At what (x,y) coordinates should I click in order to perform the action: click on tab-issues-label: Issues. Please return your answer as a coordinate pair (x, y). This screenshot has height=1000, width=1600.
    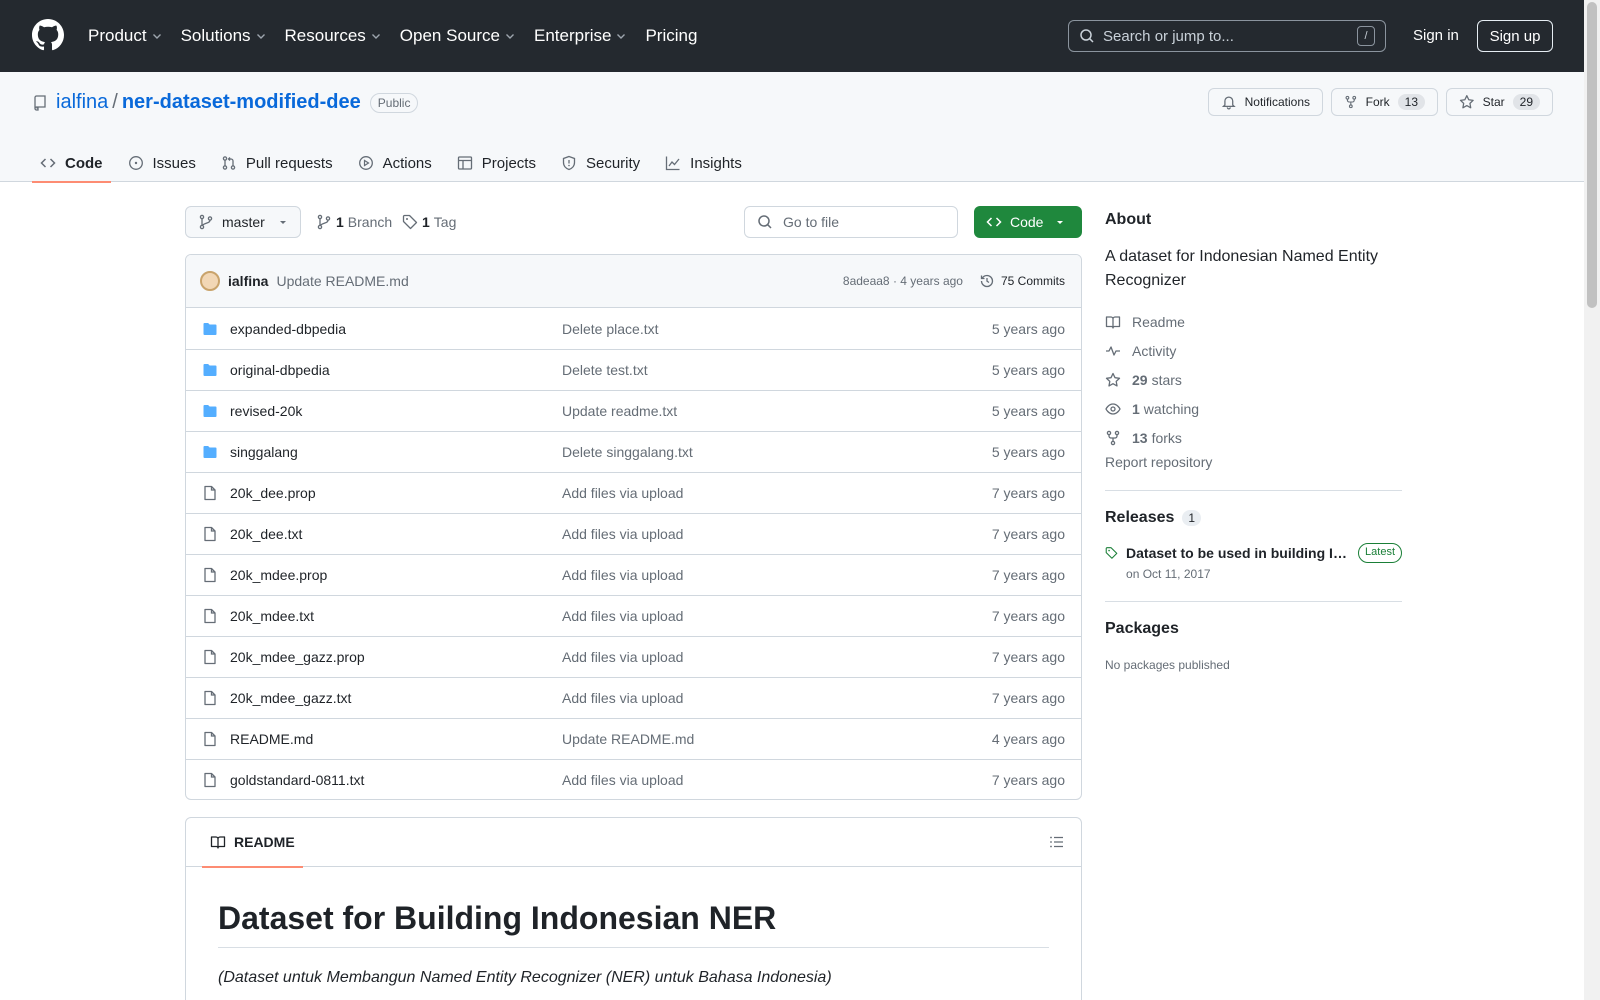
    Looking at the image, I should click on (174, 163).